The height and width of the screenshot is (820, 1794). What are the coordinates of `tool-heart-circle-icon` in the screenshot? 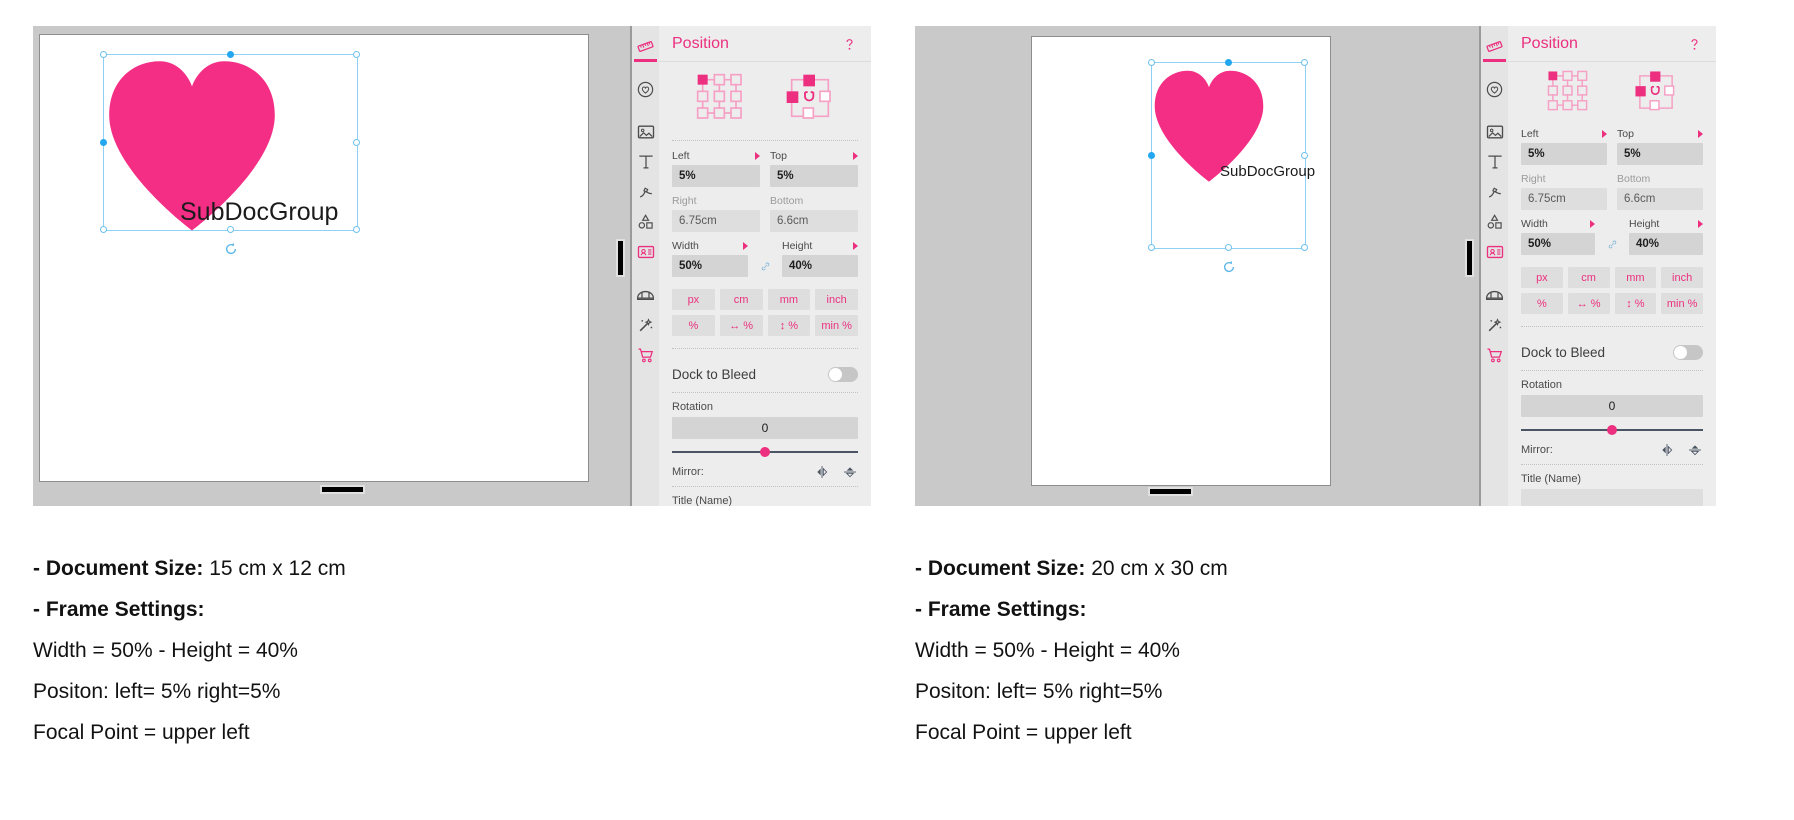 It's located at (1494, 89).